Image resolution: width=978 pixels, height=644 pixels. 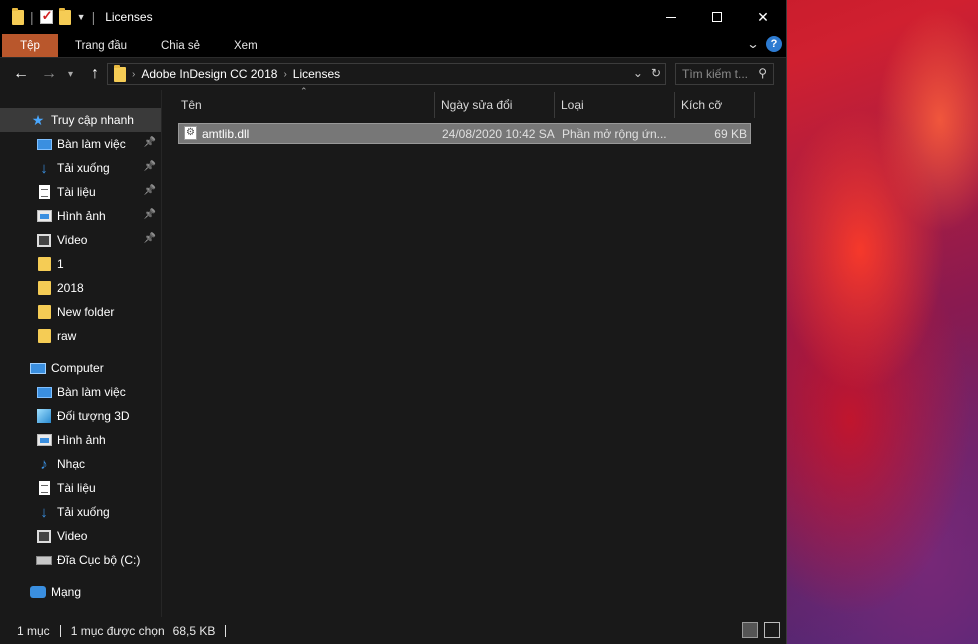 What do you see at coordinates (754, 105) in the screenshot?
I see `column-divider` at bounding box center [754, 105].